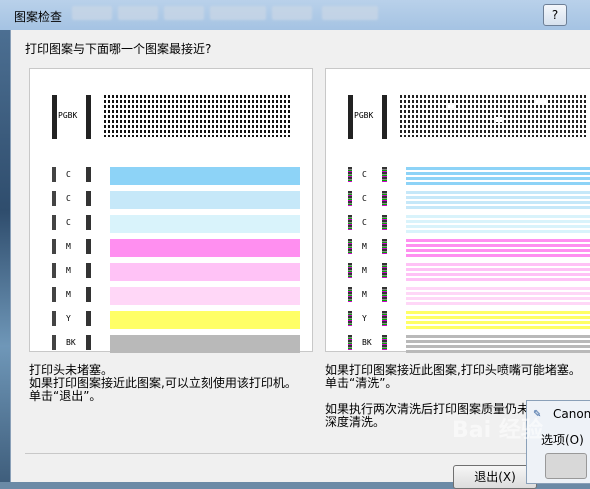  I want to click on title-bar: 图案检查 ?, so click(295, 15).